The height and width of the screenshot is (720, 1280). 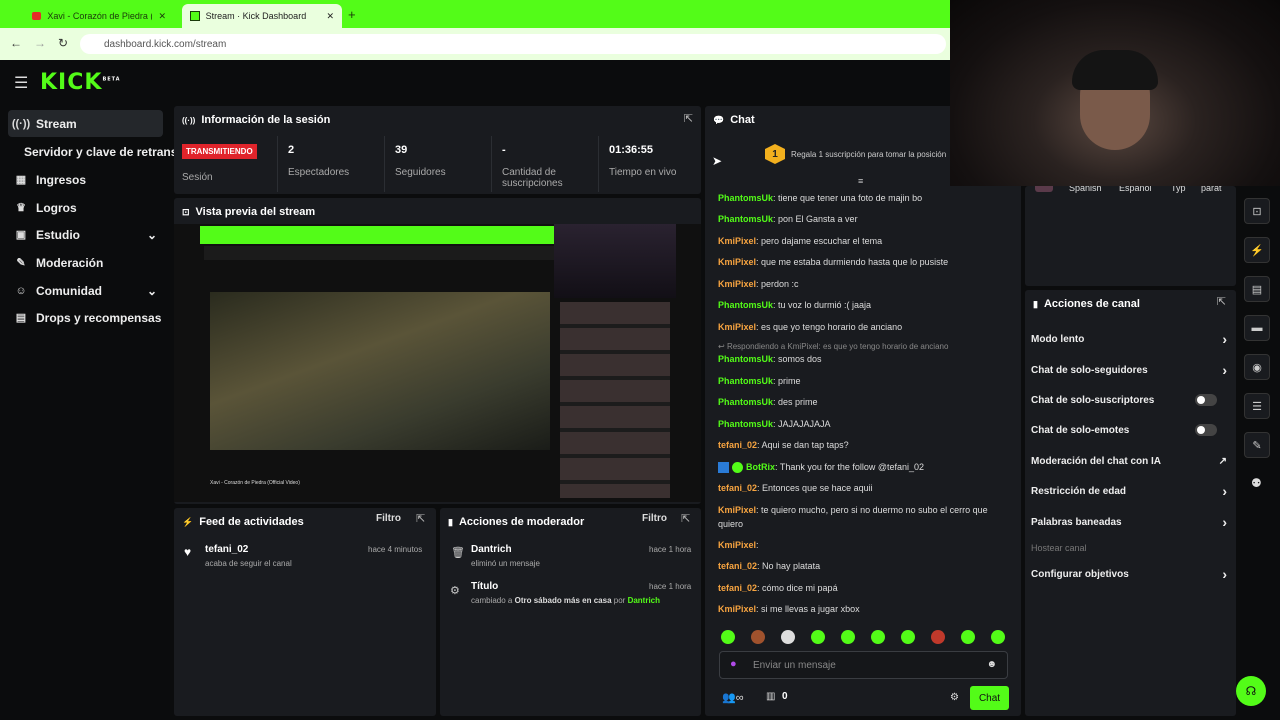 I want to click on sidebar-item-drops: ▤ Drops y recompensas, so click(x=85, y=317).